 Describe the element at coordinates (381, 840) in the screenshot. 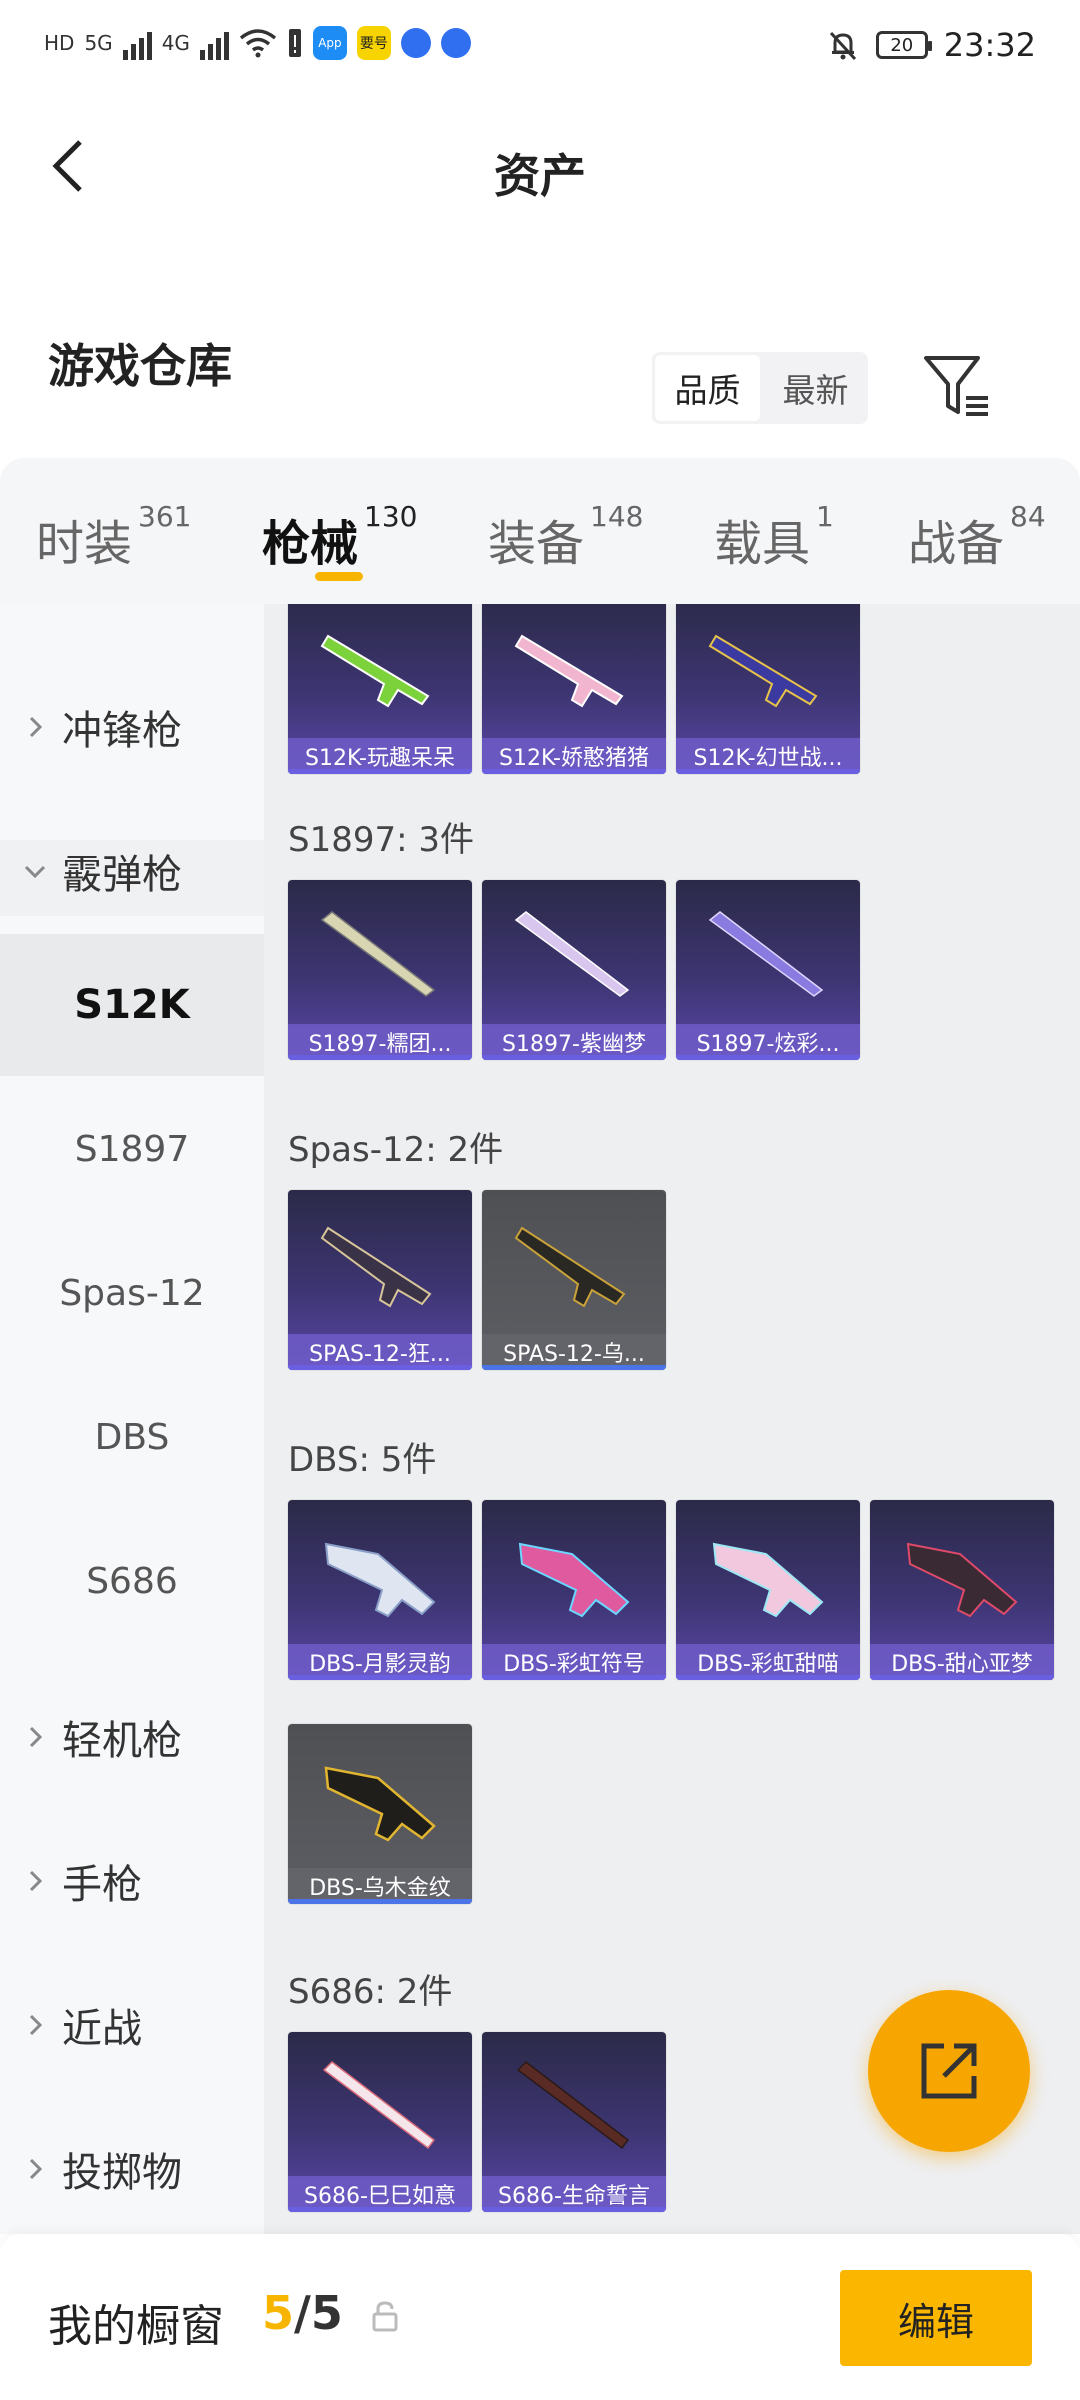

I see `group-label: S1897: 3件` at that location.